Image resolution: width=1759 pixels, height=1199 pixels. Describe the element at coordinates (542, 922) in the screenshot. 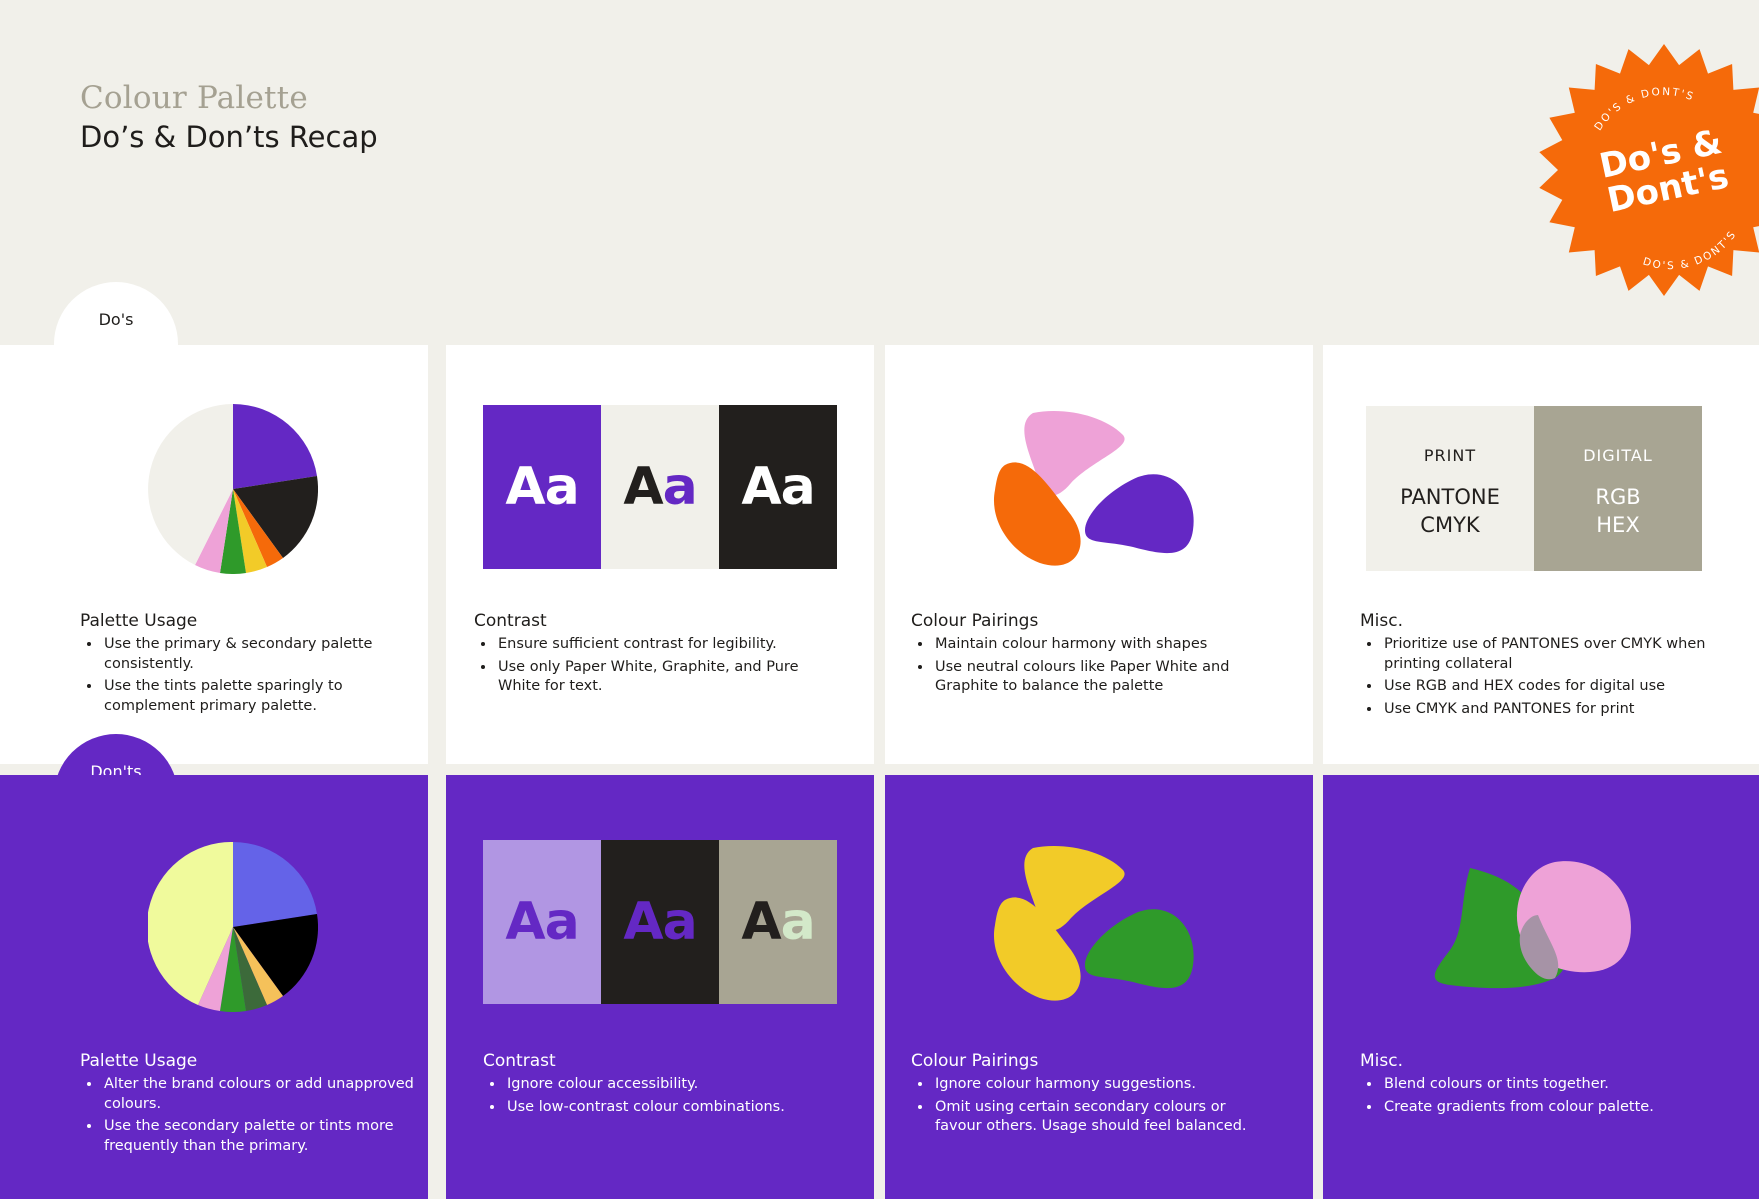

I see `swatch-lilac: Aa` at that location.